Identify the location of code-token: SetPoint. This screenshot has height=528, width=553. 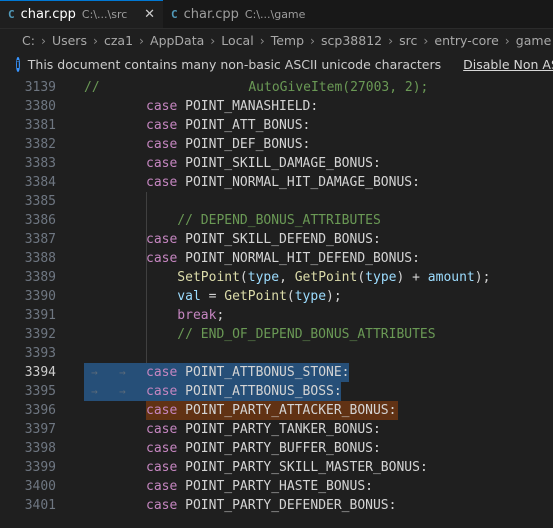
(193, 277).